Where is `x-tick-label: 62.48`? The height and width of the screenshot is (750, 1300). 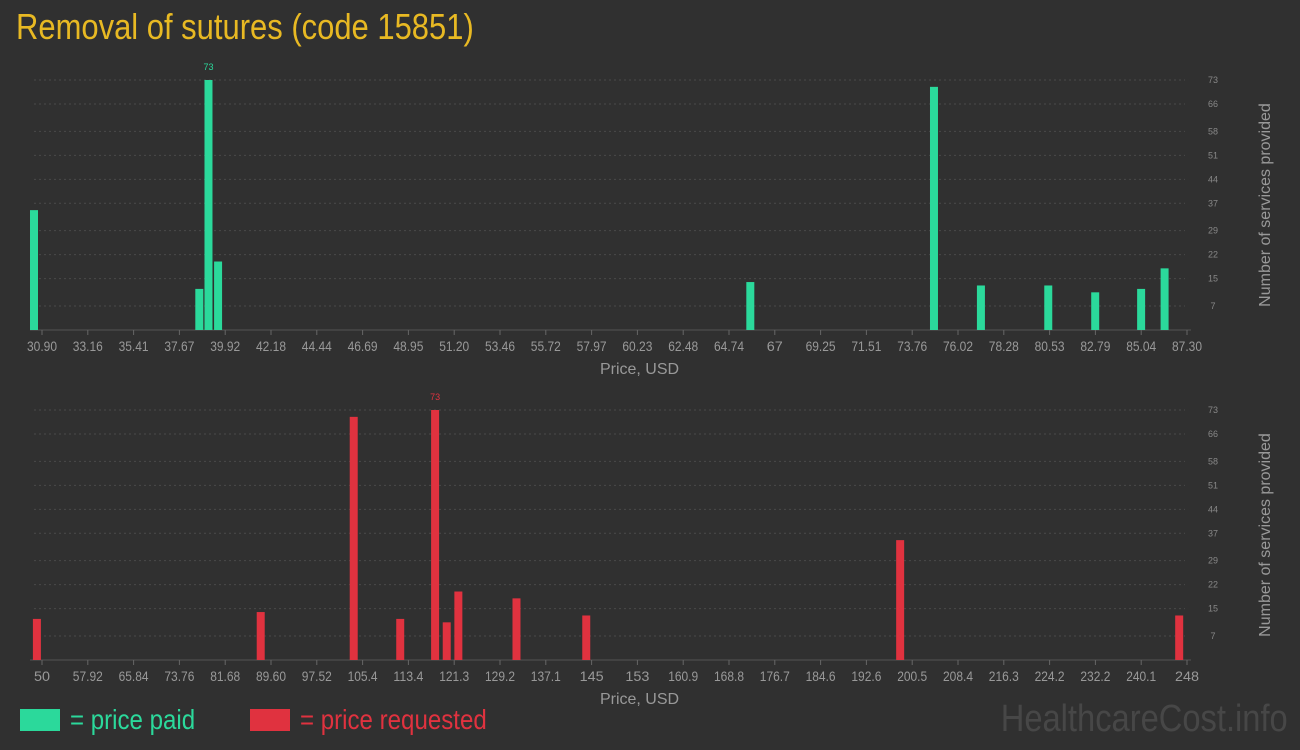 x-tick-label: 62.48 is located at coordinates (683, 346).